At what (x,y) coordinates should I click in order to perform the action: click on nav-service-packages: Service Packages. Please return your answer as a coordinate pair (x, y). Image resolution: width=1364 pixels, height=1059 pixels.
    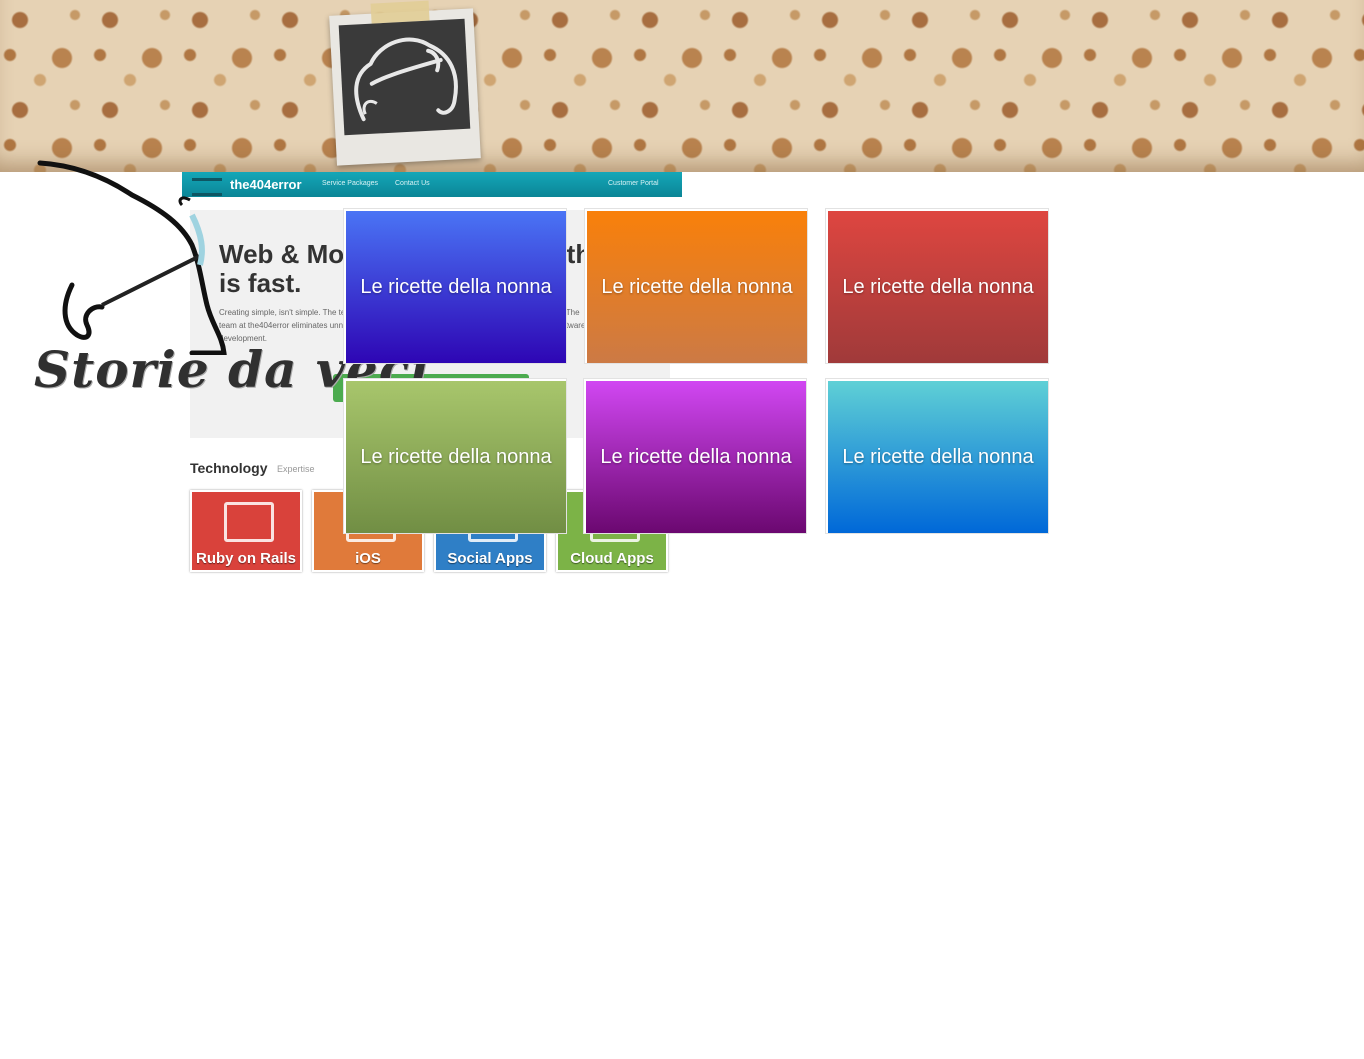
    Looking at the image, I should click on (350, 183).